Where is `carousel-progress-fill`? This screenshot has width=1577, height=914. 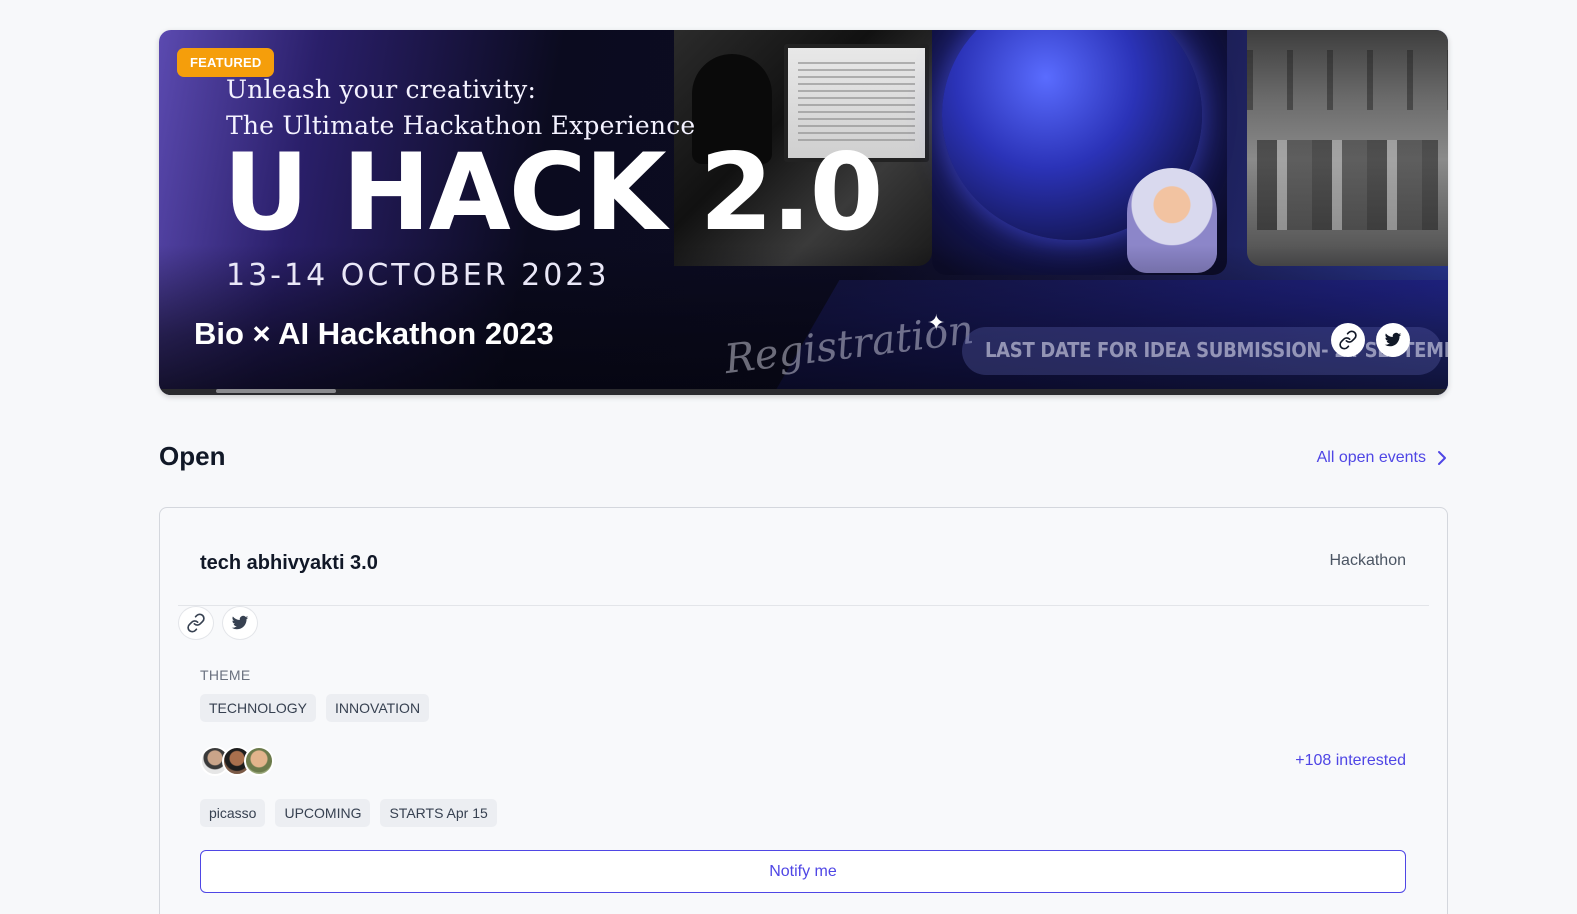
carousel-progress-fill is located at coordinates (276, 391).